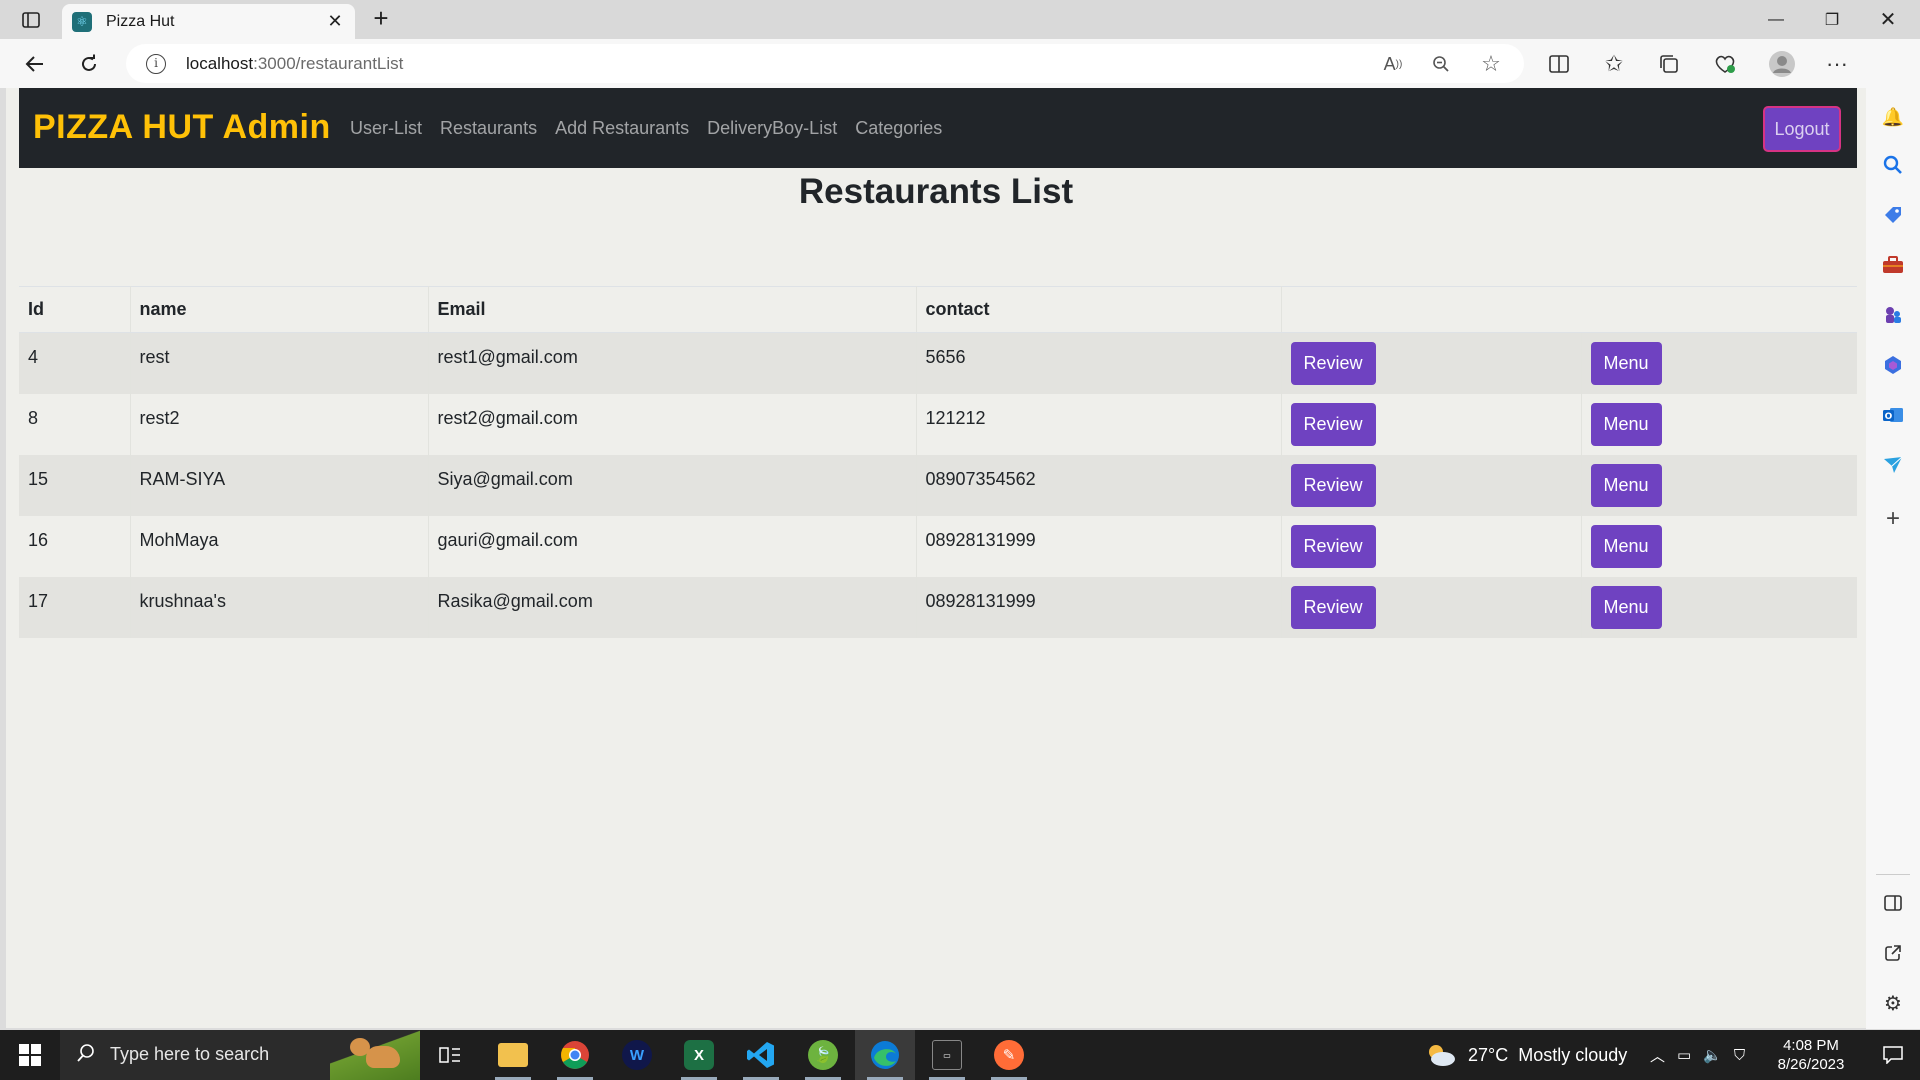 Image resolution: width=1920 pixels, height=1080 pixels. I want to click on weather-temp: 27°C, so click(1488, 1054).